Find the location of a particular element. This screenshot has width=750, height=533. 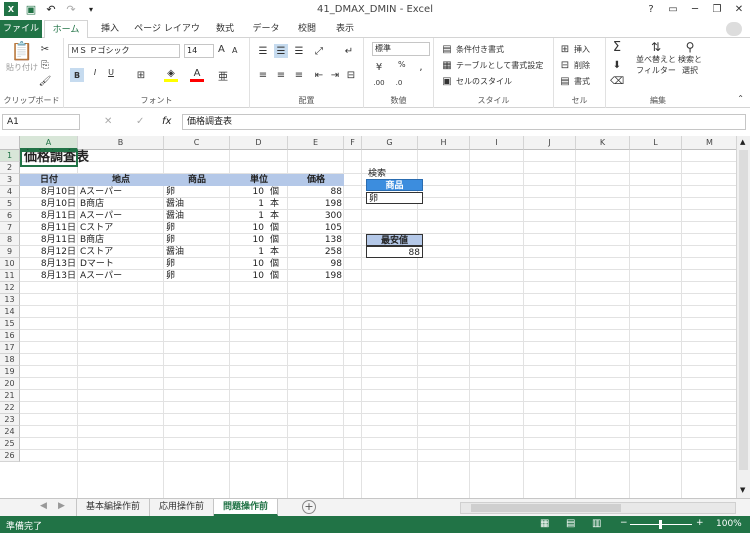

format-as-table-button: ▦ テーブルとして書式設定 is located at coordinates (491, 65).